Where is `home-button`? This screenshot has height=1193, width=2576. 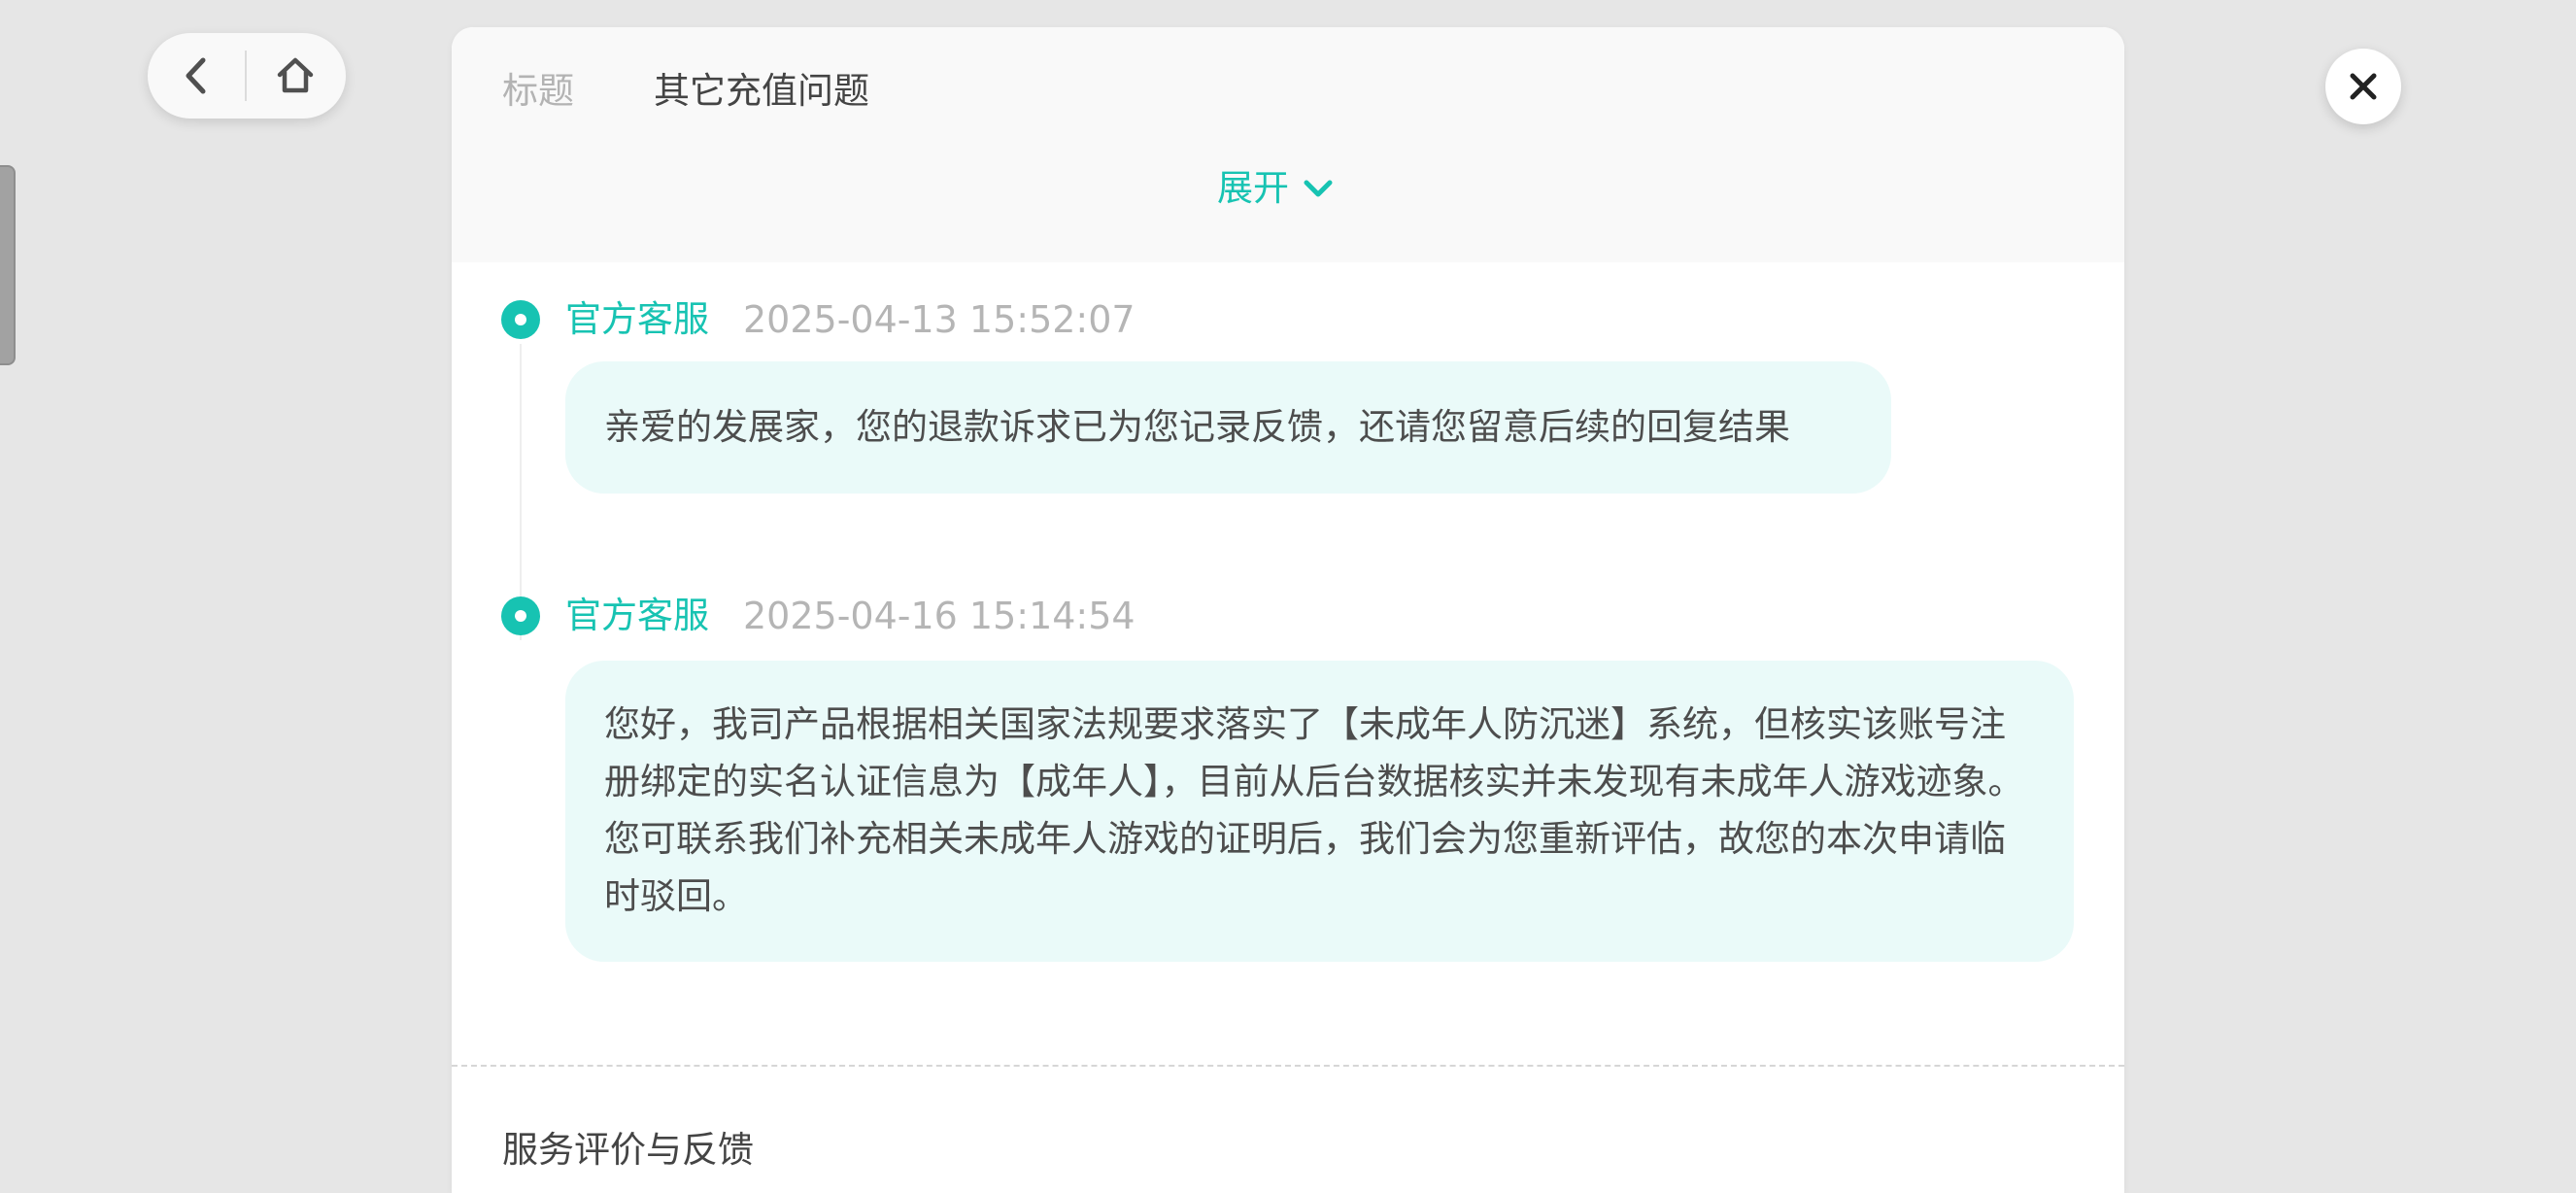
home-button is located at coordinates (295, 76).